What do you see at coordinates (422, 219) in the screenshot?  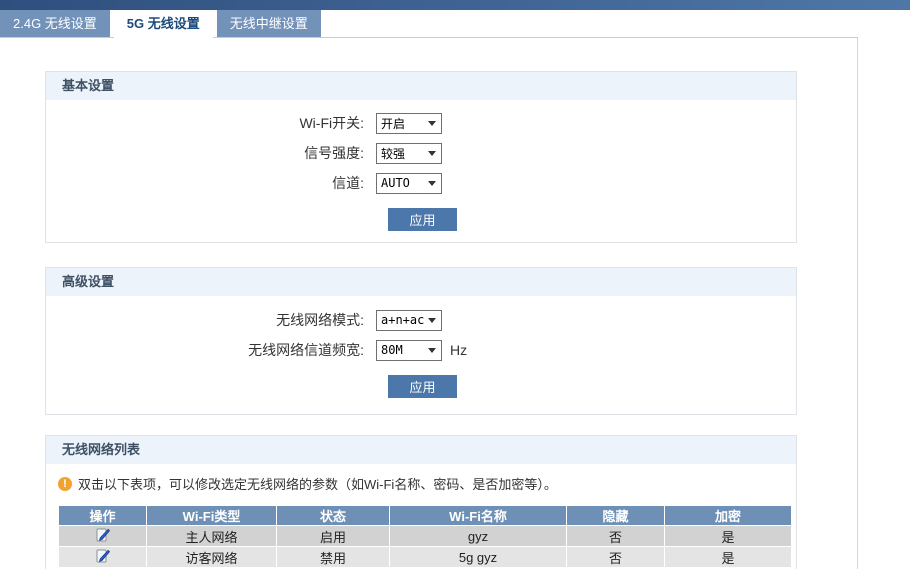 I see `basic-apply-button: 应用` at bounding box center [422, 219].